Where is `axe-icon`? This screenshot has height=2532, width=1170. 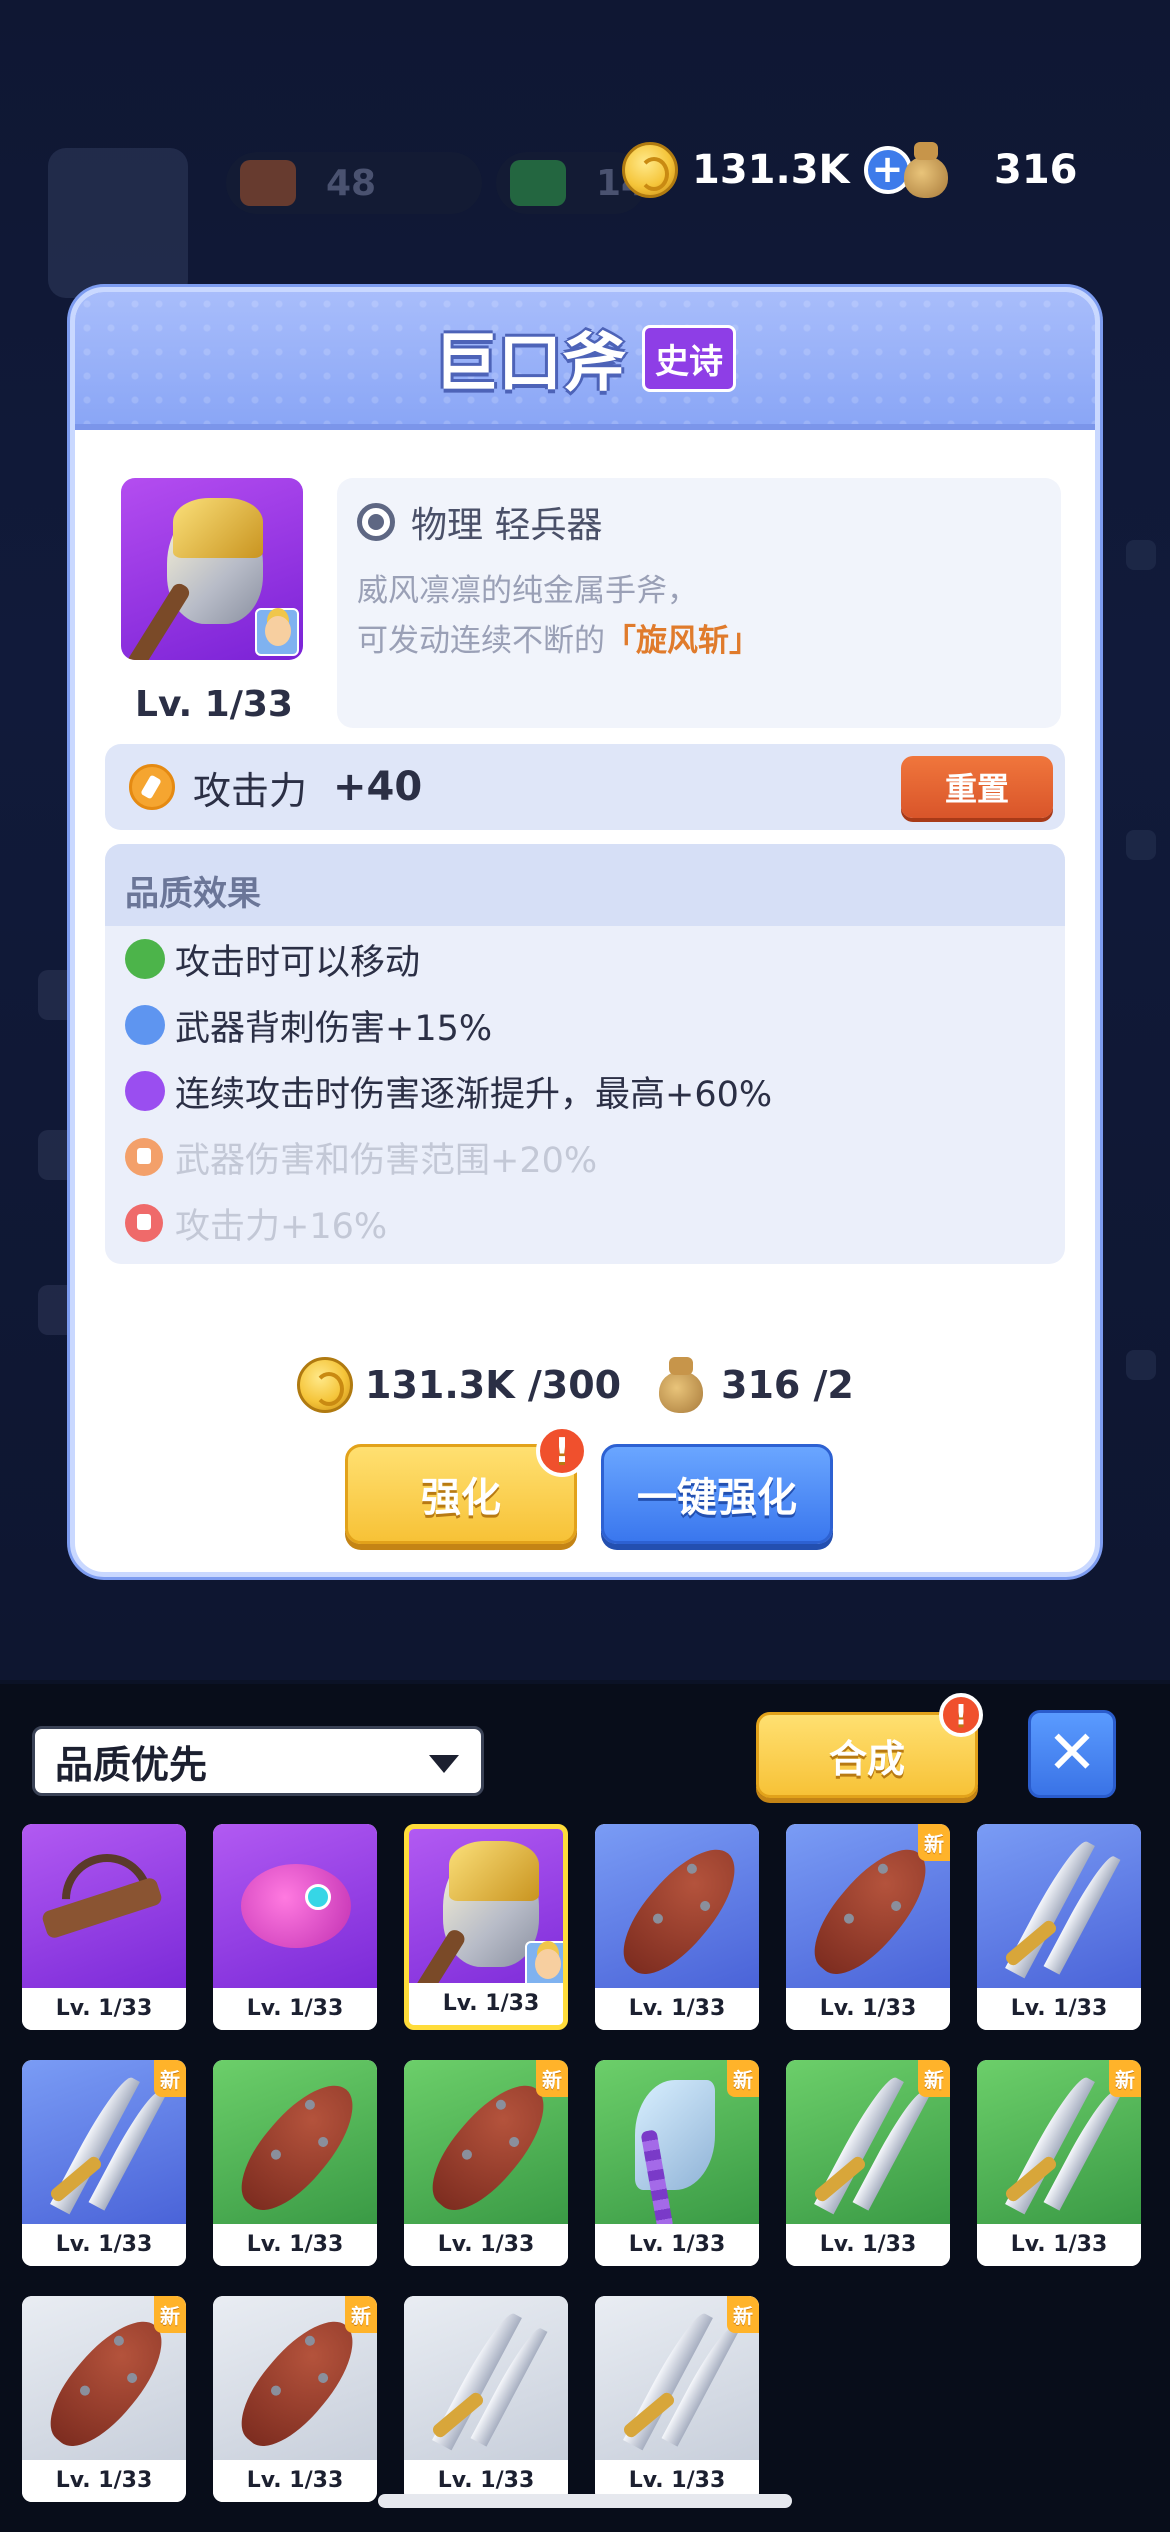
axe-icon is located at coordinates (486, 1921).